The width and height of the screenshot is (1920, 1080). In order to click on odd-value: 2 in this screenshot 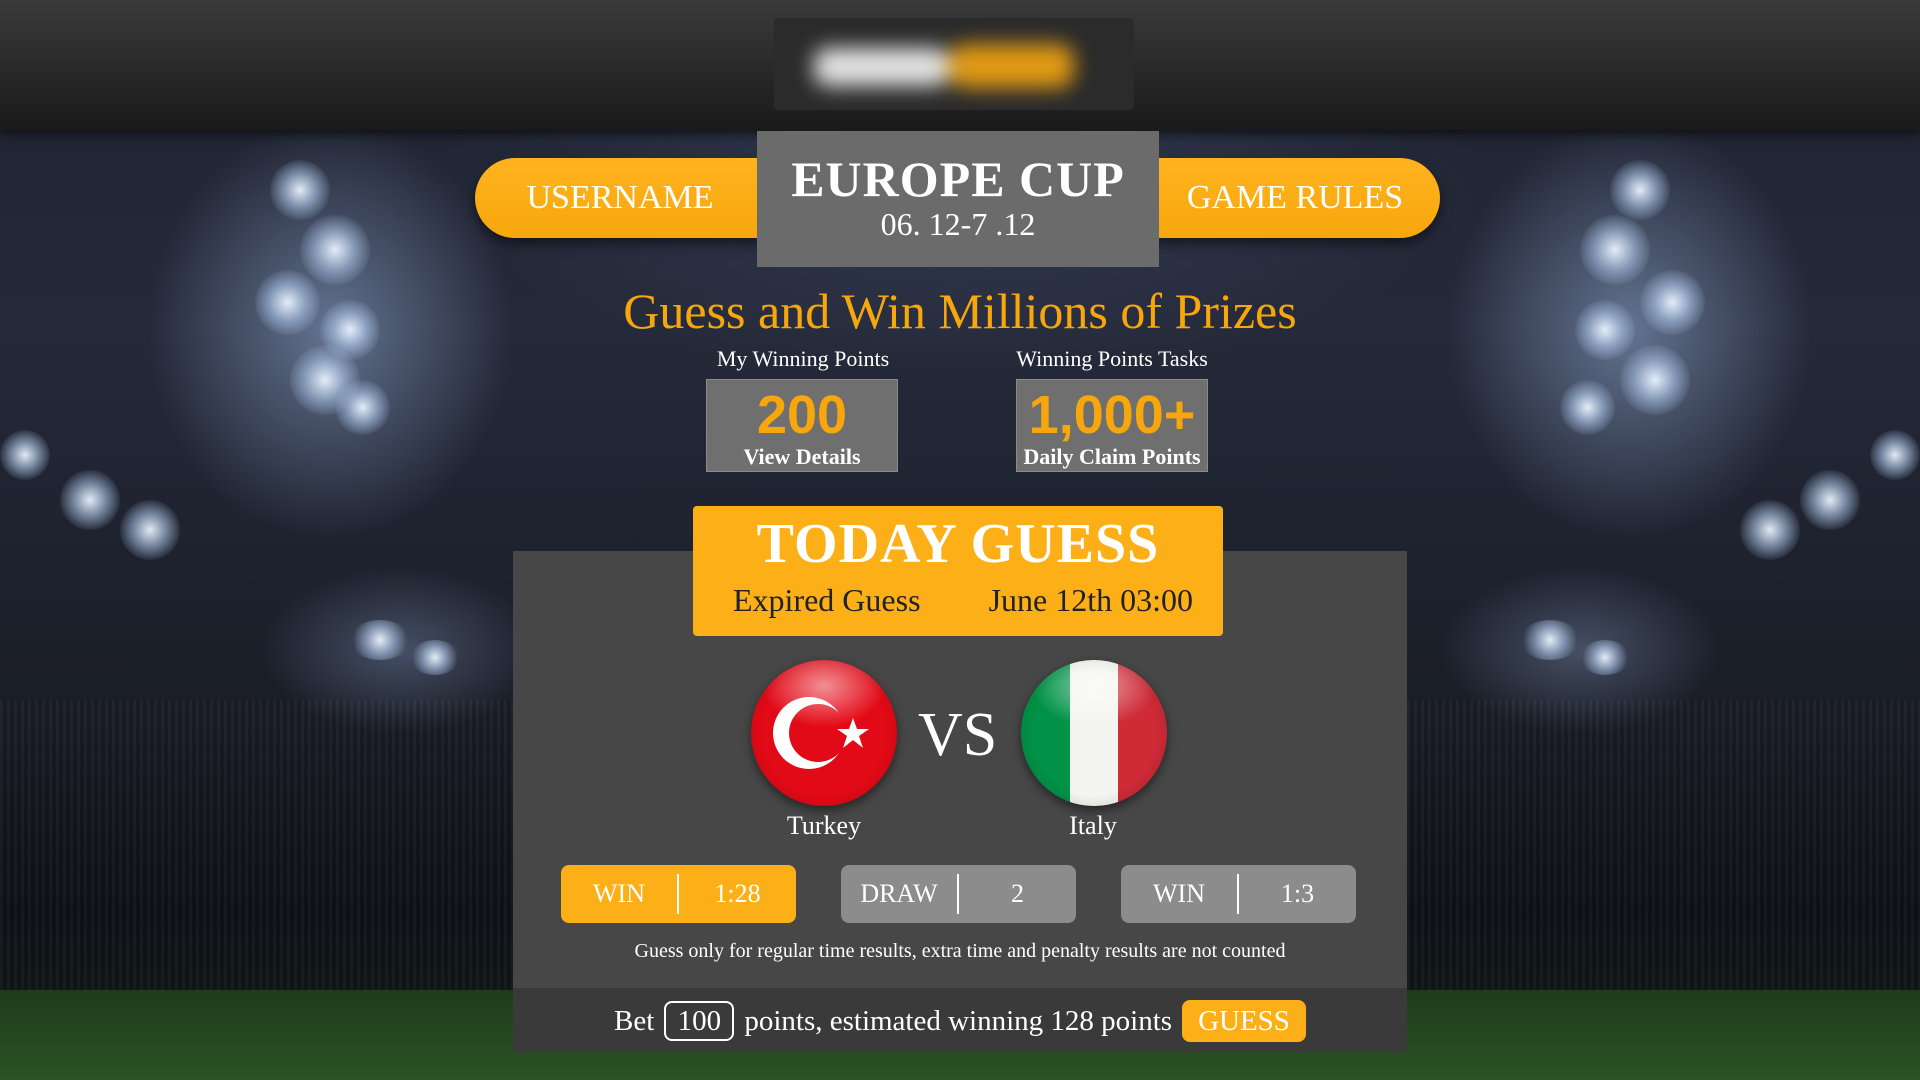, I will do `click(1017, 893)`.